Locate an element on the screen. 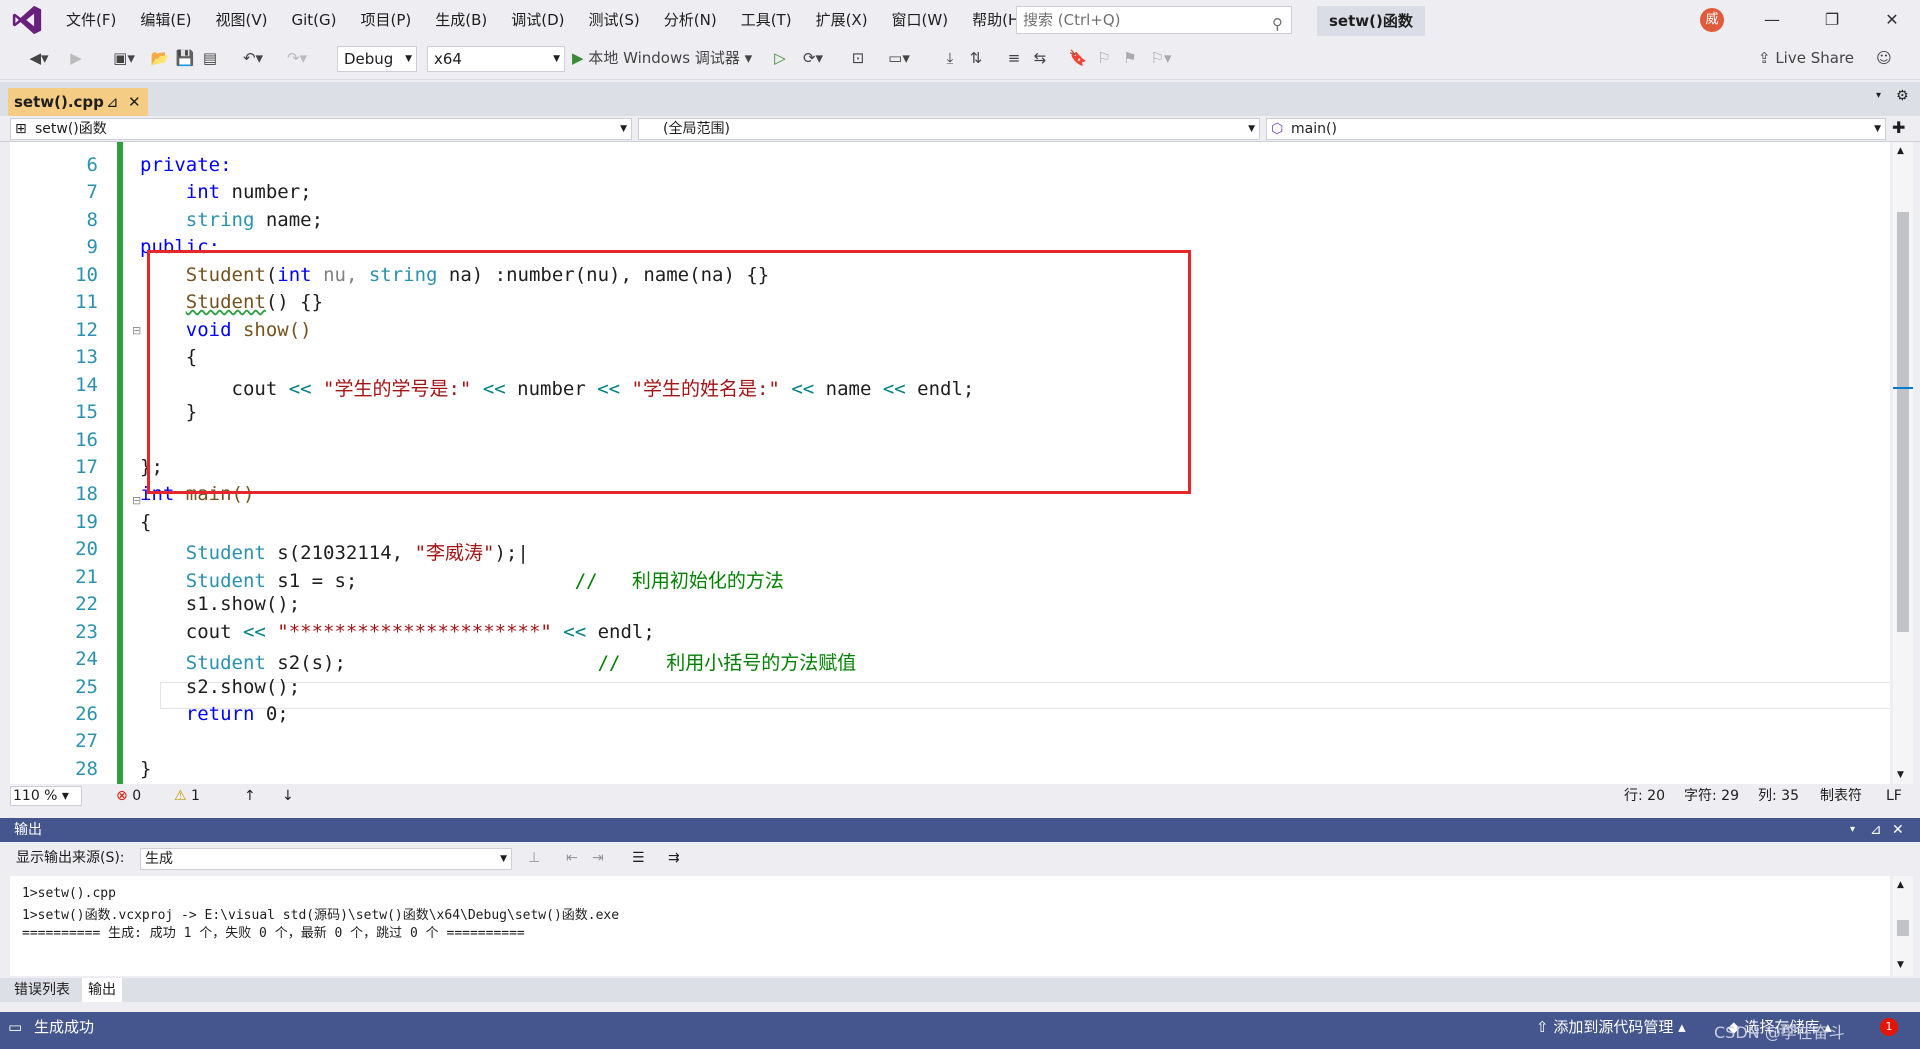 This screenshot has width=1920, height=1049. new-project-icon: ▣▾ is located at coordinates (124, 58).